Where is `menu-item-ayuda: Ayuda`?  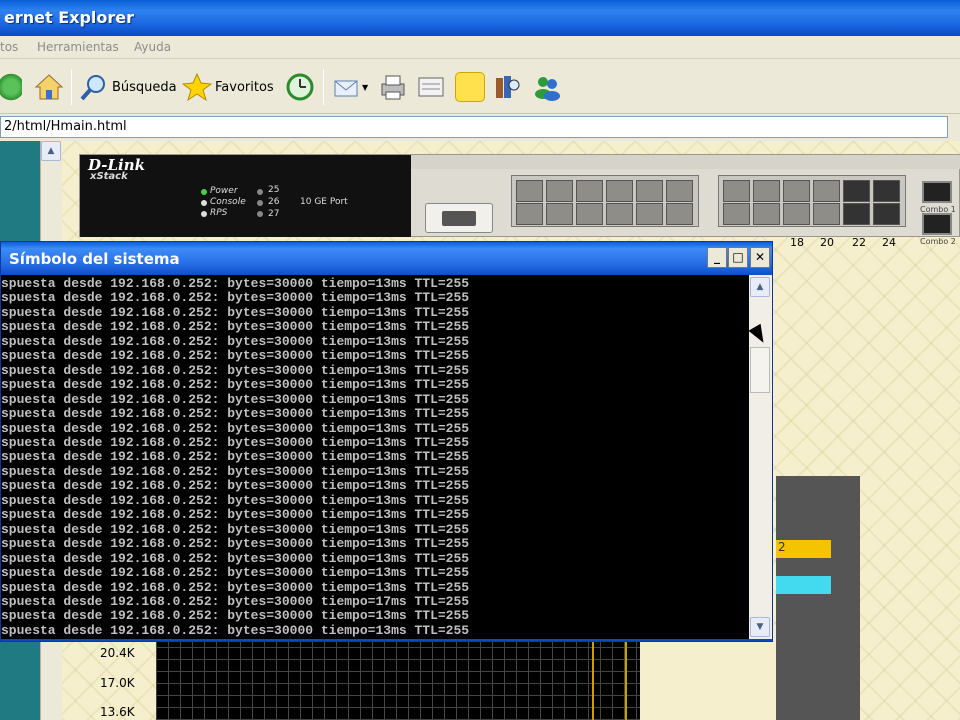
menu-item-ayuda: Ayuda is located at coordinates (152, 47).